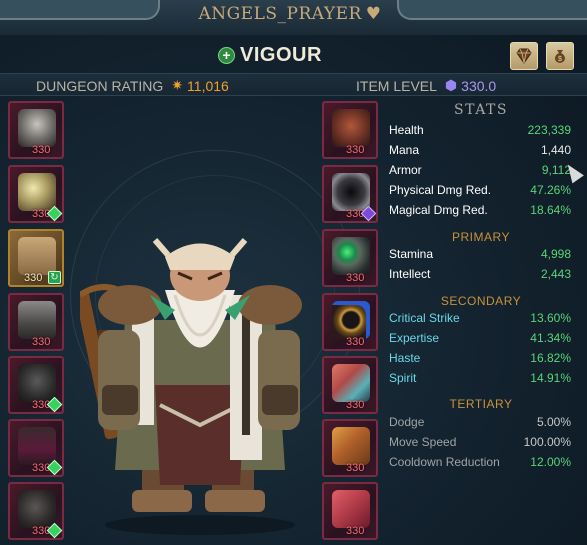 The height and width of the screenshot is (545, 587). I want to click on dungeon-rating: DUNGEON RATING ✷ 11,016, so click(132, 85).